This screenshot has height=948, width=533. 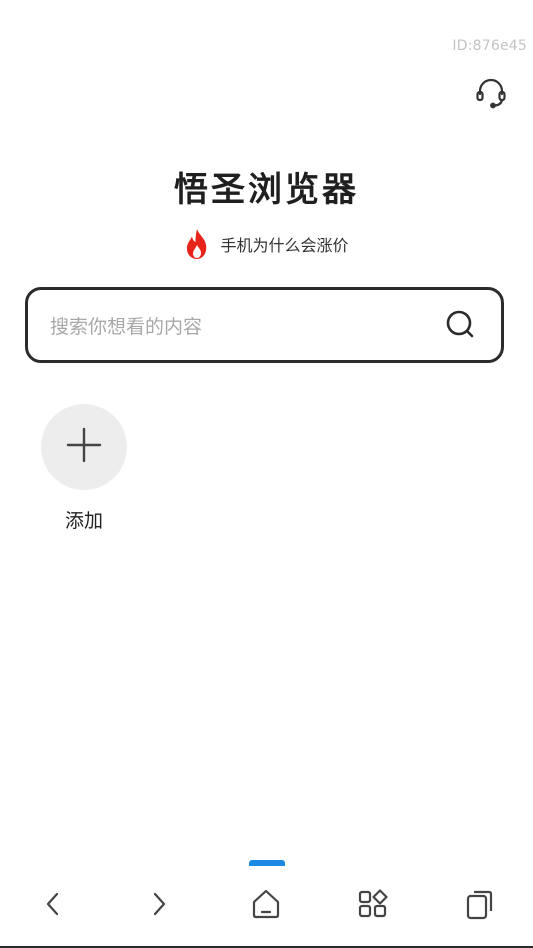 I want to click on flame-icon, so click(x=197, y=244).